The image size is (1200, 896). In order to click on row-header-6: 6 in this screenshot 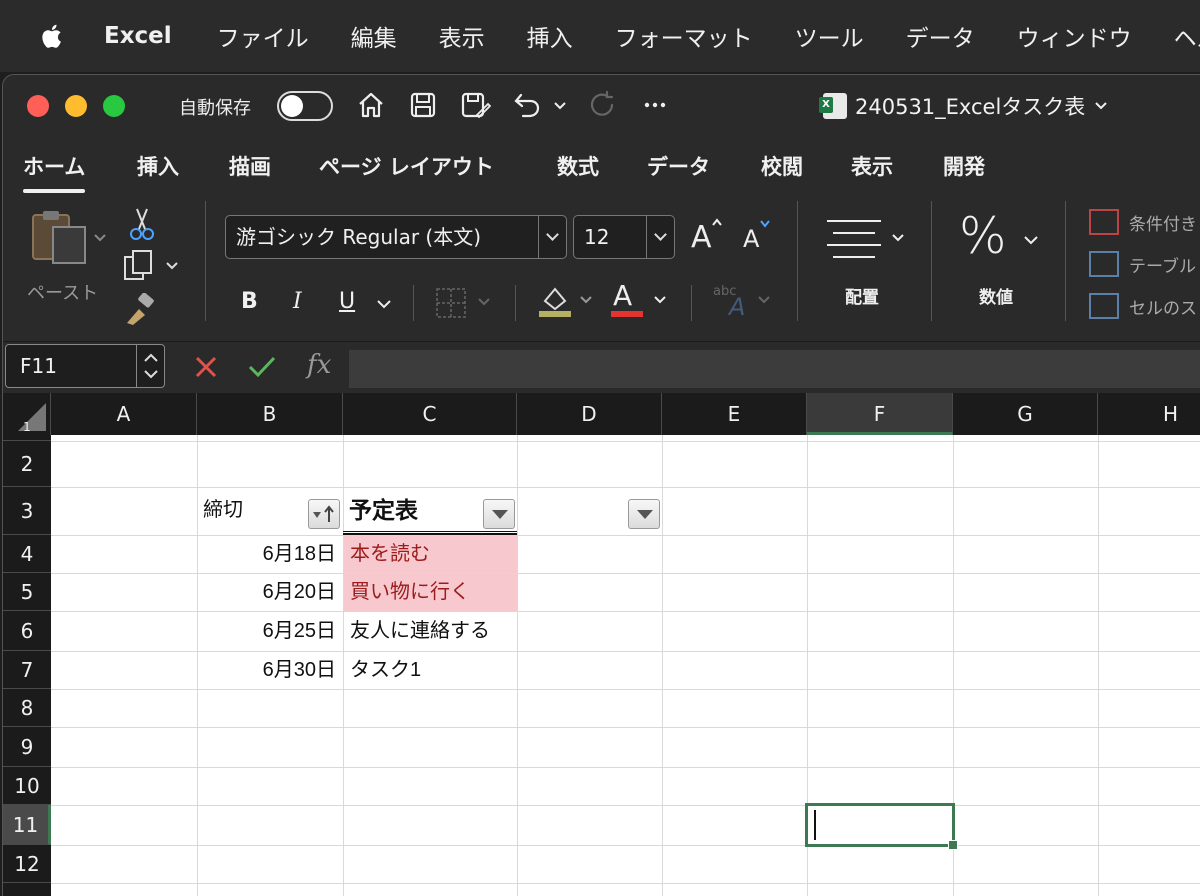, I will do `click(27, 631)`.